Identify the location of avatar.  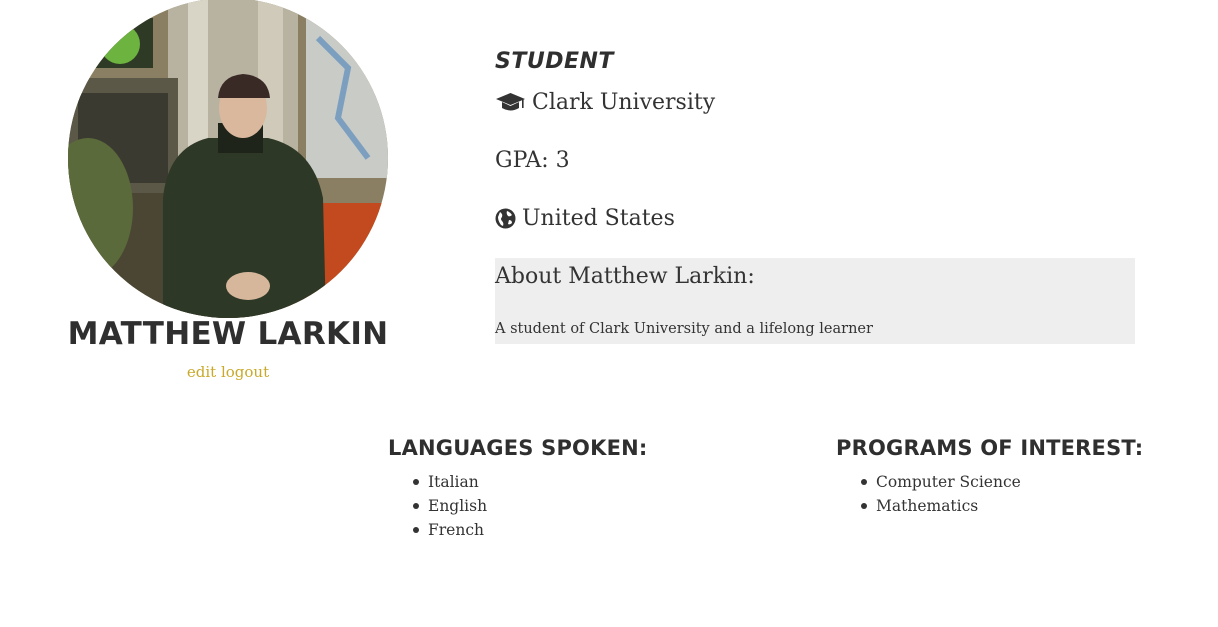
(228, 159).